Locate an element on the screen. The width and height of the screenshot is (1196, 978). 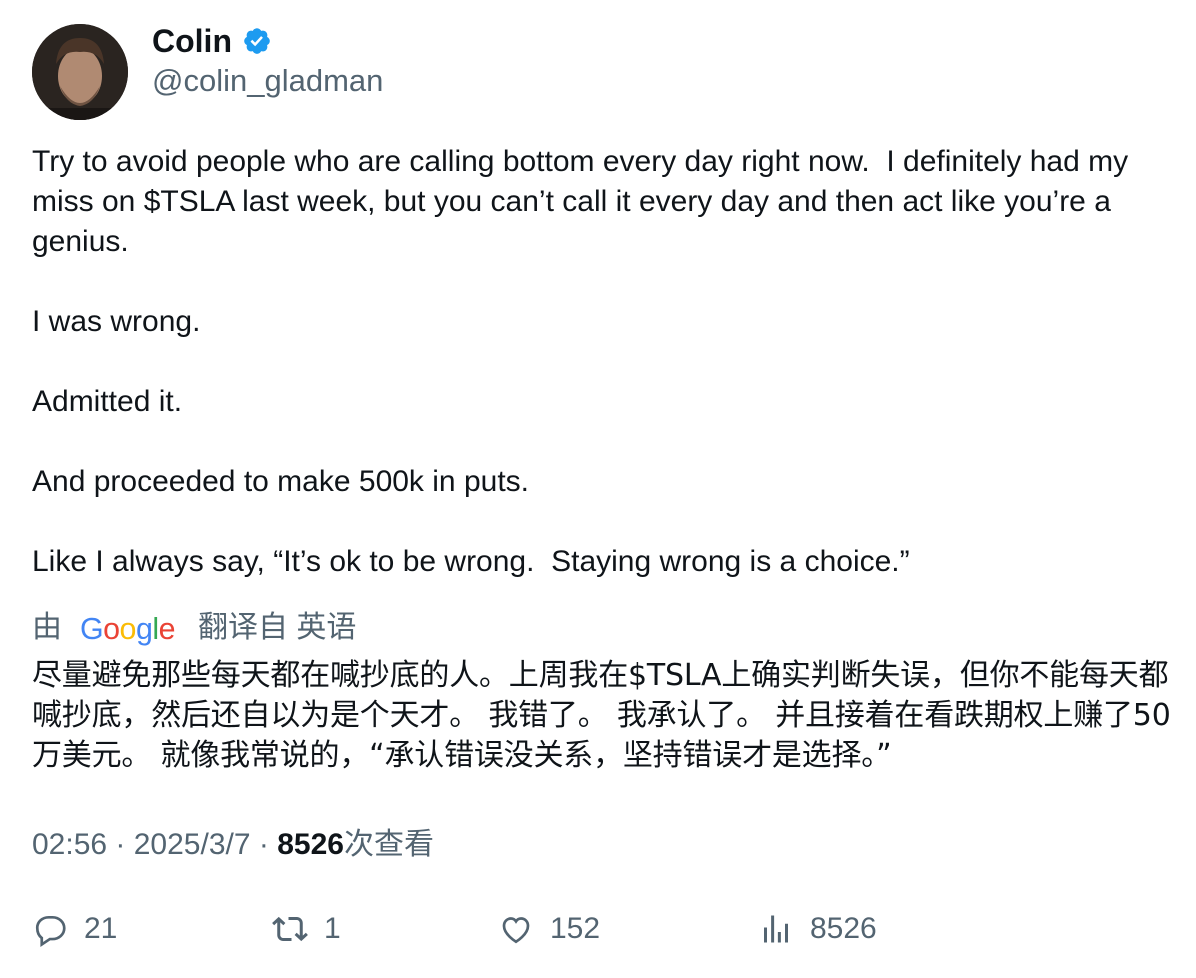
translation-from-label: 翻译自 英语 is located at coordinates (277, 627).